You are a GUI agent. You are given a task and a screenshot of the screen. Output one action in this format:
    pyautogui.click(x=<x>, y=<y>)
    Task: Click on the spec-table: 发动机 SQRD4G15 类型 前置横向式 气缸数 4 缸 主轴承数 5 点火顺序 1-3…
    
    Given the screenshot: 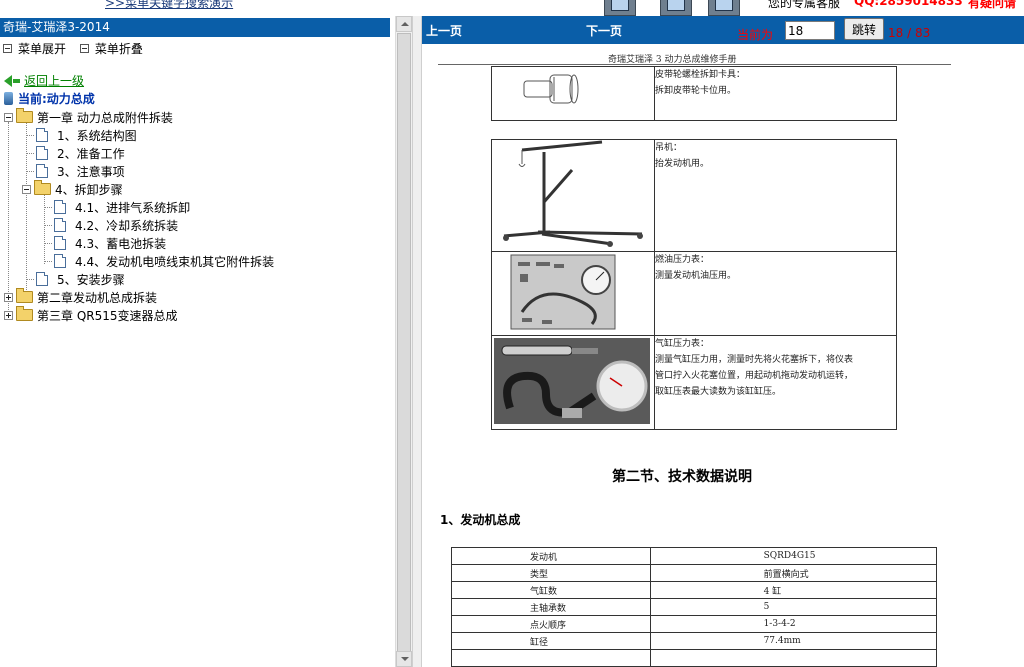 What is the action you would take?
    pyautogui.click(x=694, y=607)
    